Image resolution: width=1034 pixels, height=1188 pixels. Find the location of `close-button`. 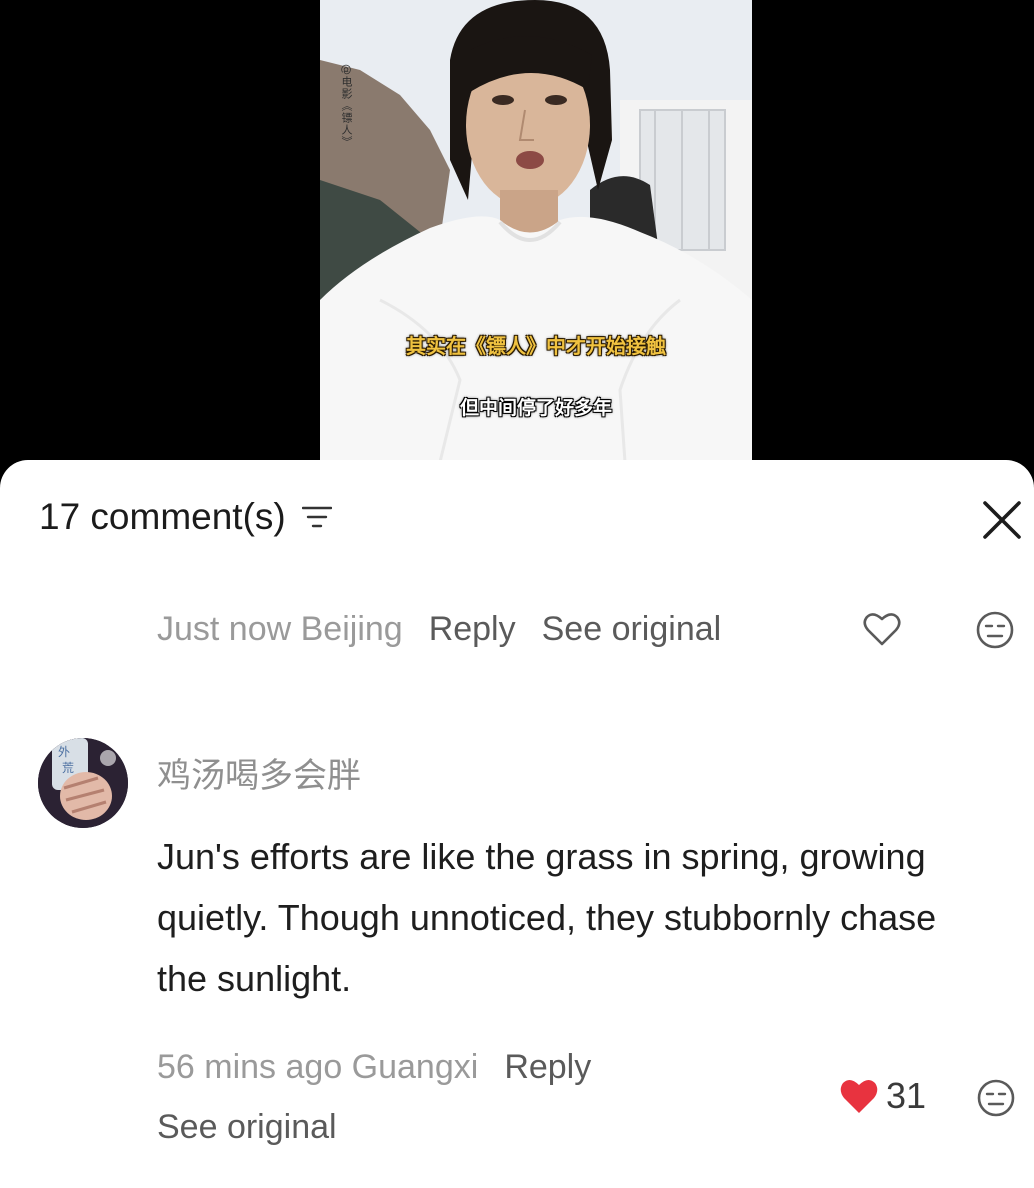

close-button is located at coordinates (1002, 520).